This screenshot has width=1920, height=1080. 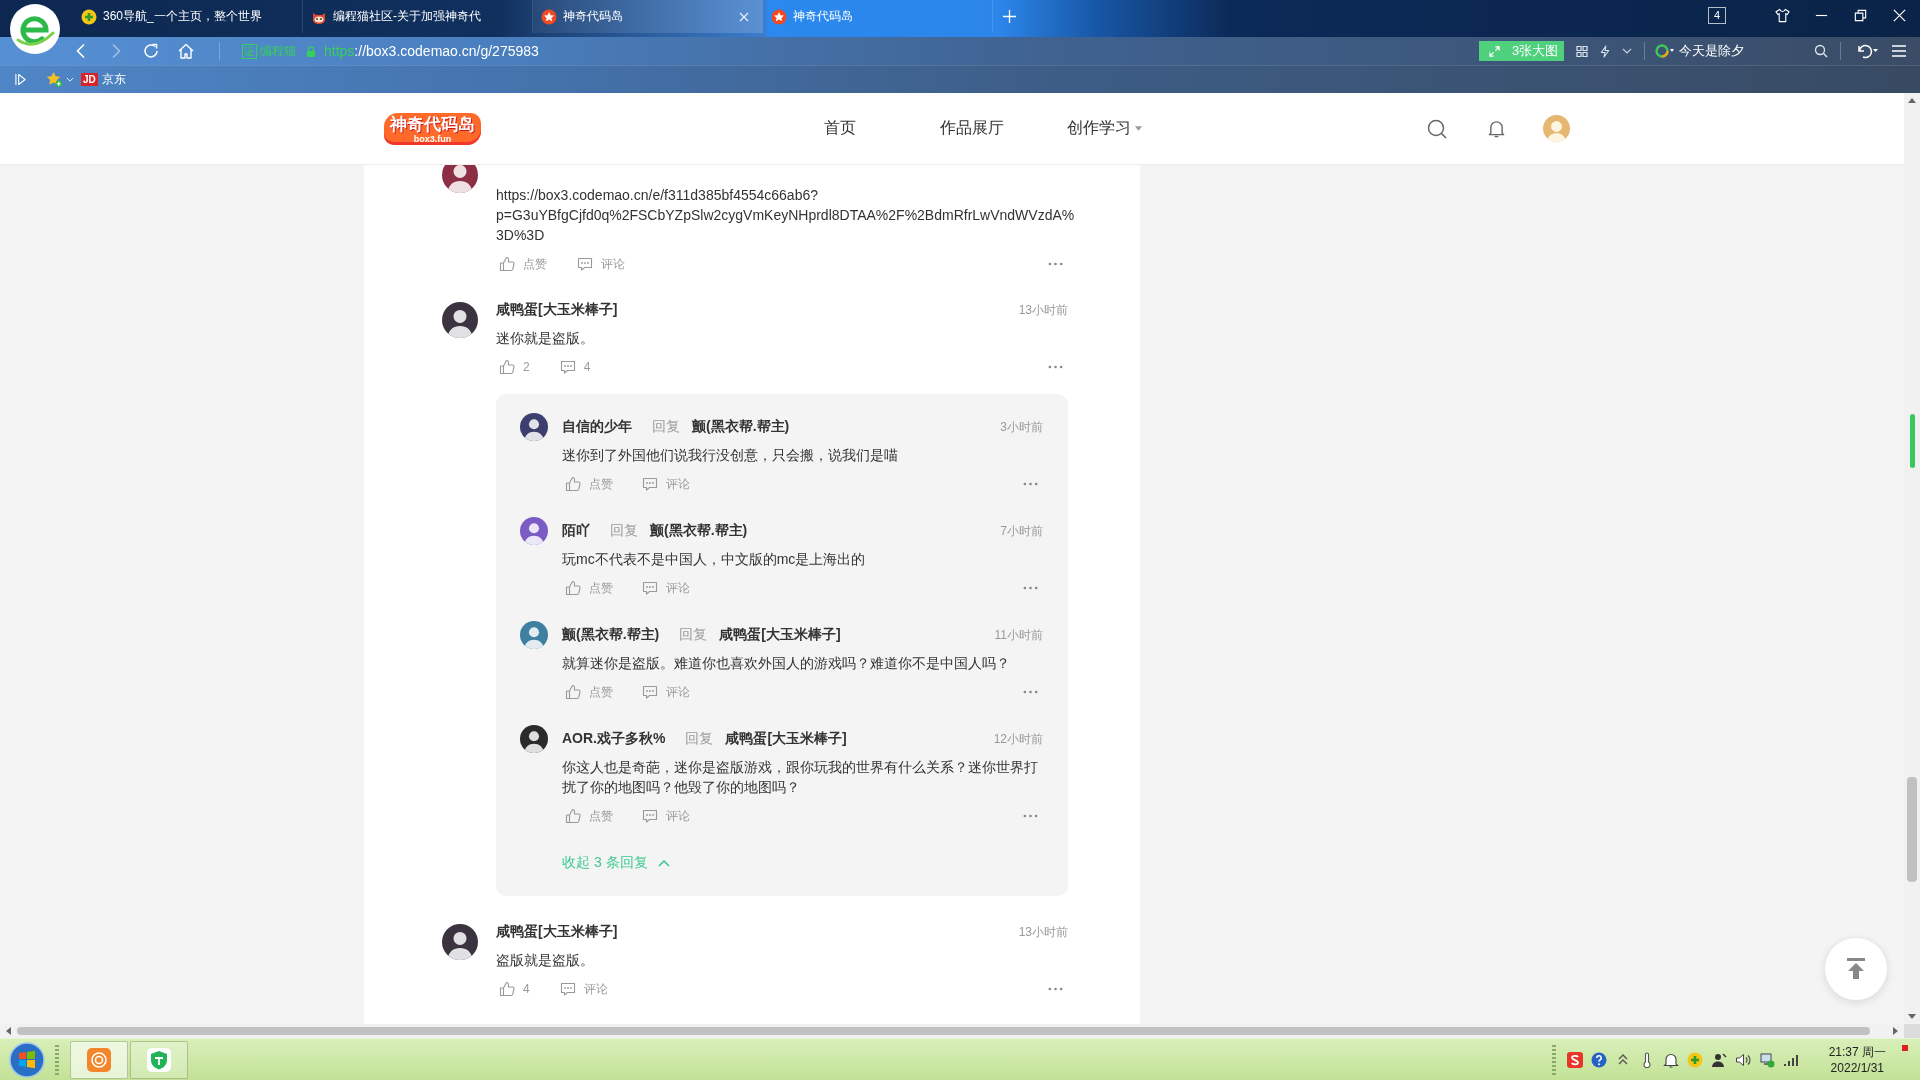 What do you see at coordinates (514, 367) in the screenshot?
I see `like-button: 2` at bounding box center [514, 367].